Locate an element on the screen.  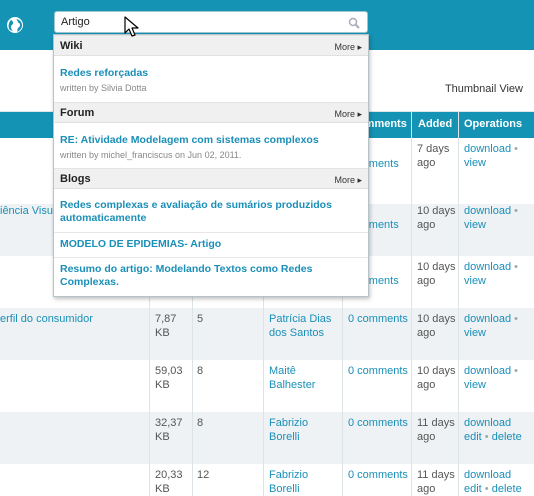
header-operations: Operations is located at coordinates (493, 124).